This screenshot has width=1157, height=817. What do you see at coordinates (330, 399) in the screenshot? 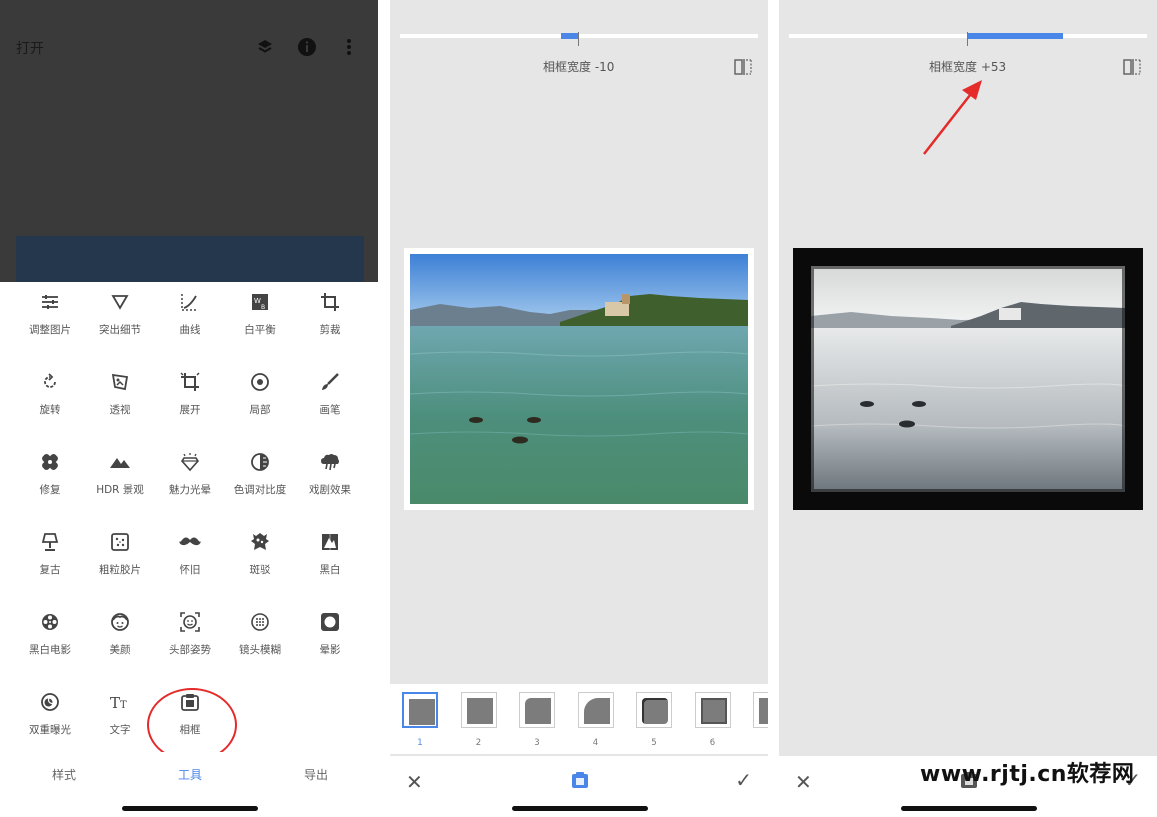
I see `tool-brush: 画笔` at bounding box center [330, 399].